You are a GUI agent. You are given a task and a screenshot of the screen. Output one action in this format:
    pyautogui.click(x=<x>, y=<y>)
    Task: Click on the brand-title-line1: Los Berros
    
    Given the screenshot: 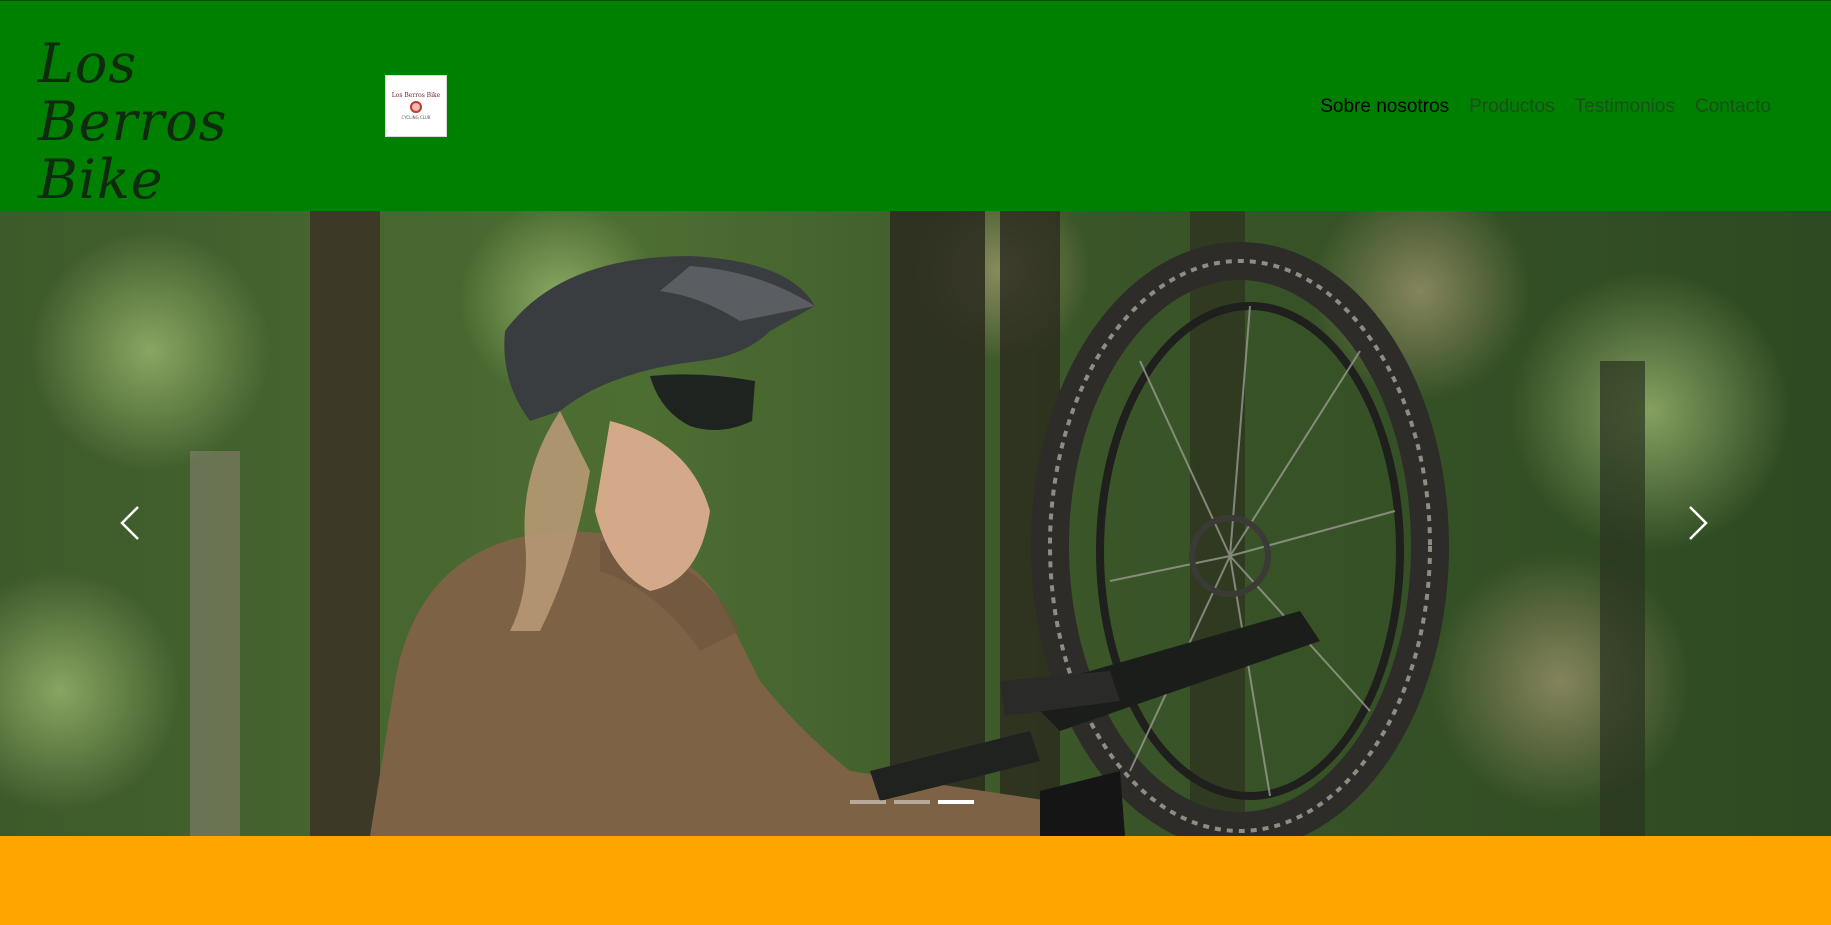 What is the action you would take?
    pyautogui.click(x=133, y=92)
    